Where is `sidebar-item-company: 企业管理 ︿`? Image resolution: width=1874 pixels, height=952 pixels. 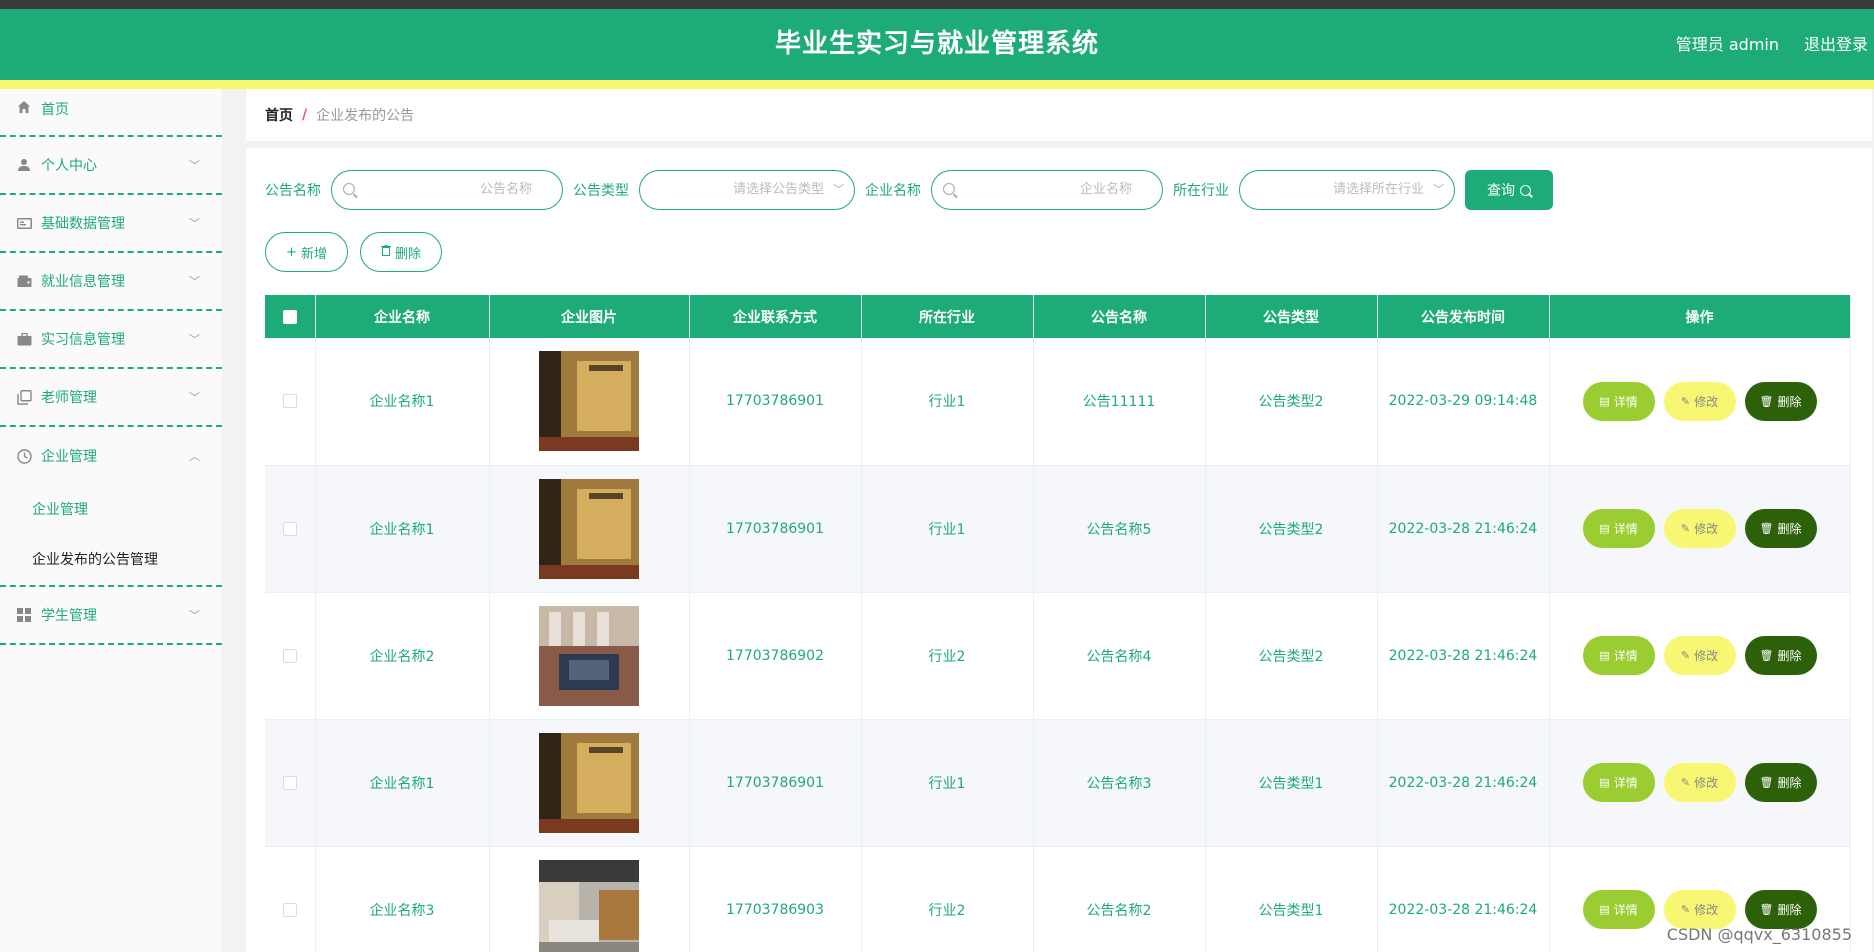 sidebar-item-company: 企业管理 ︿ is located at coordinates (111, 456).